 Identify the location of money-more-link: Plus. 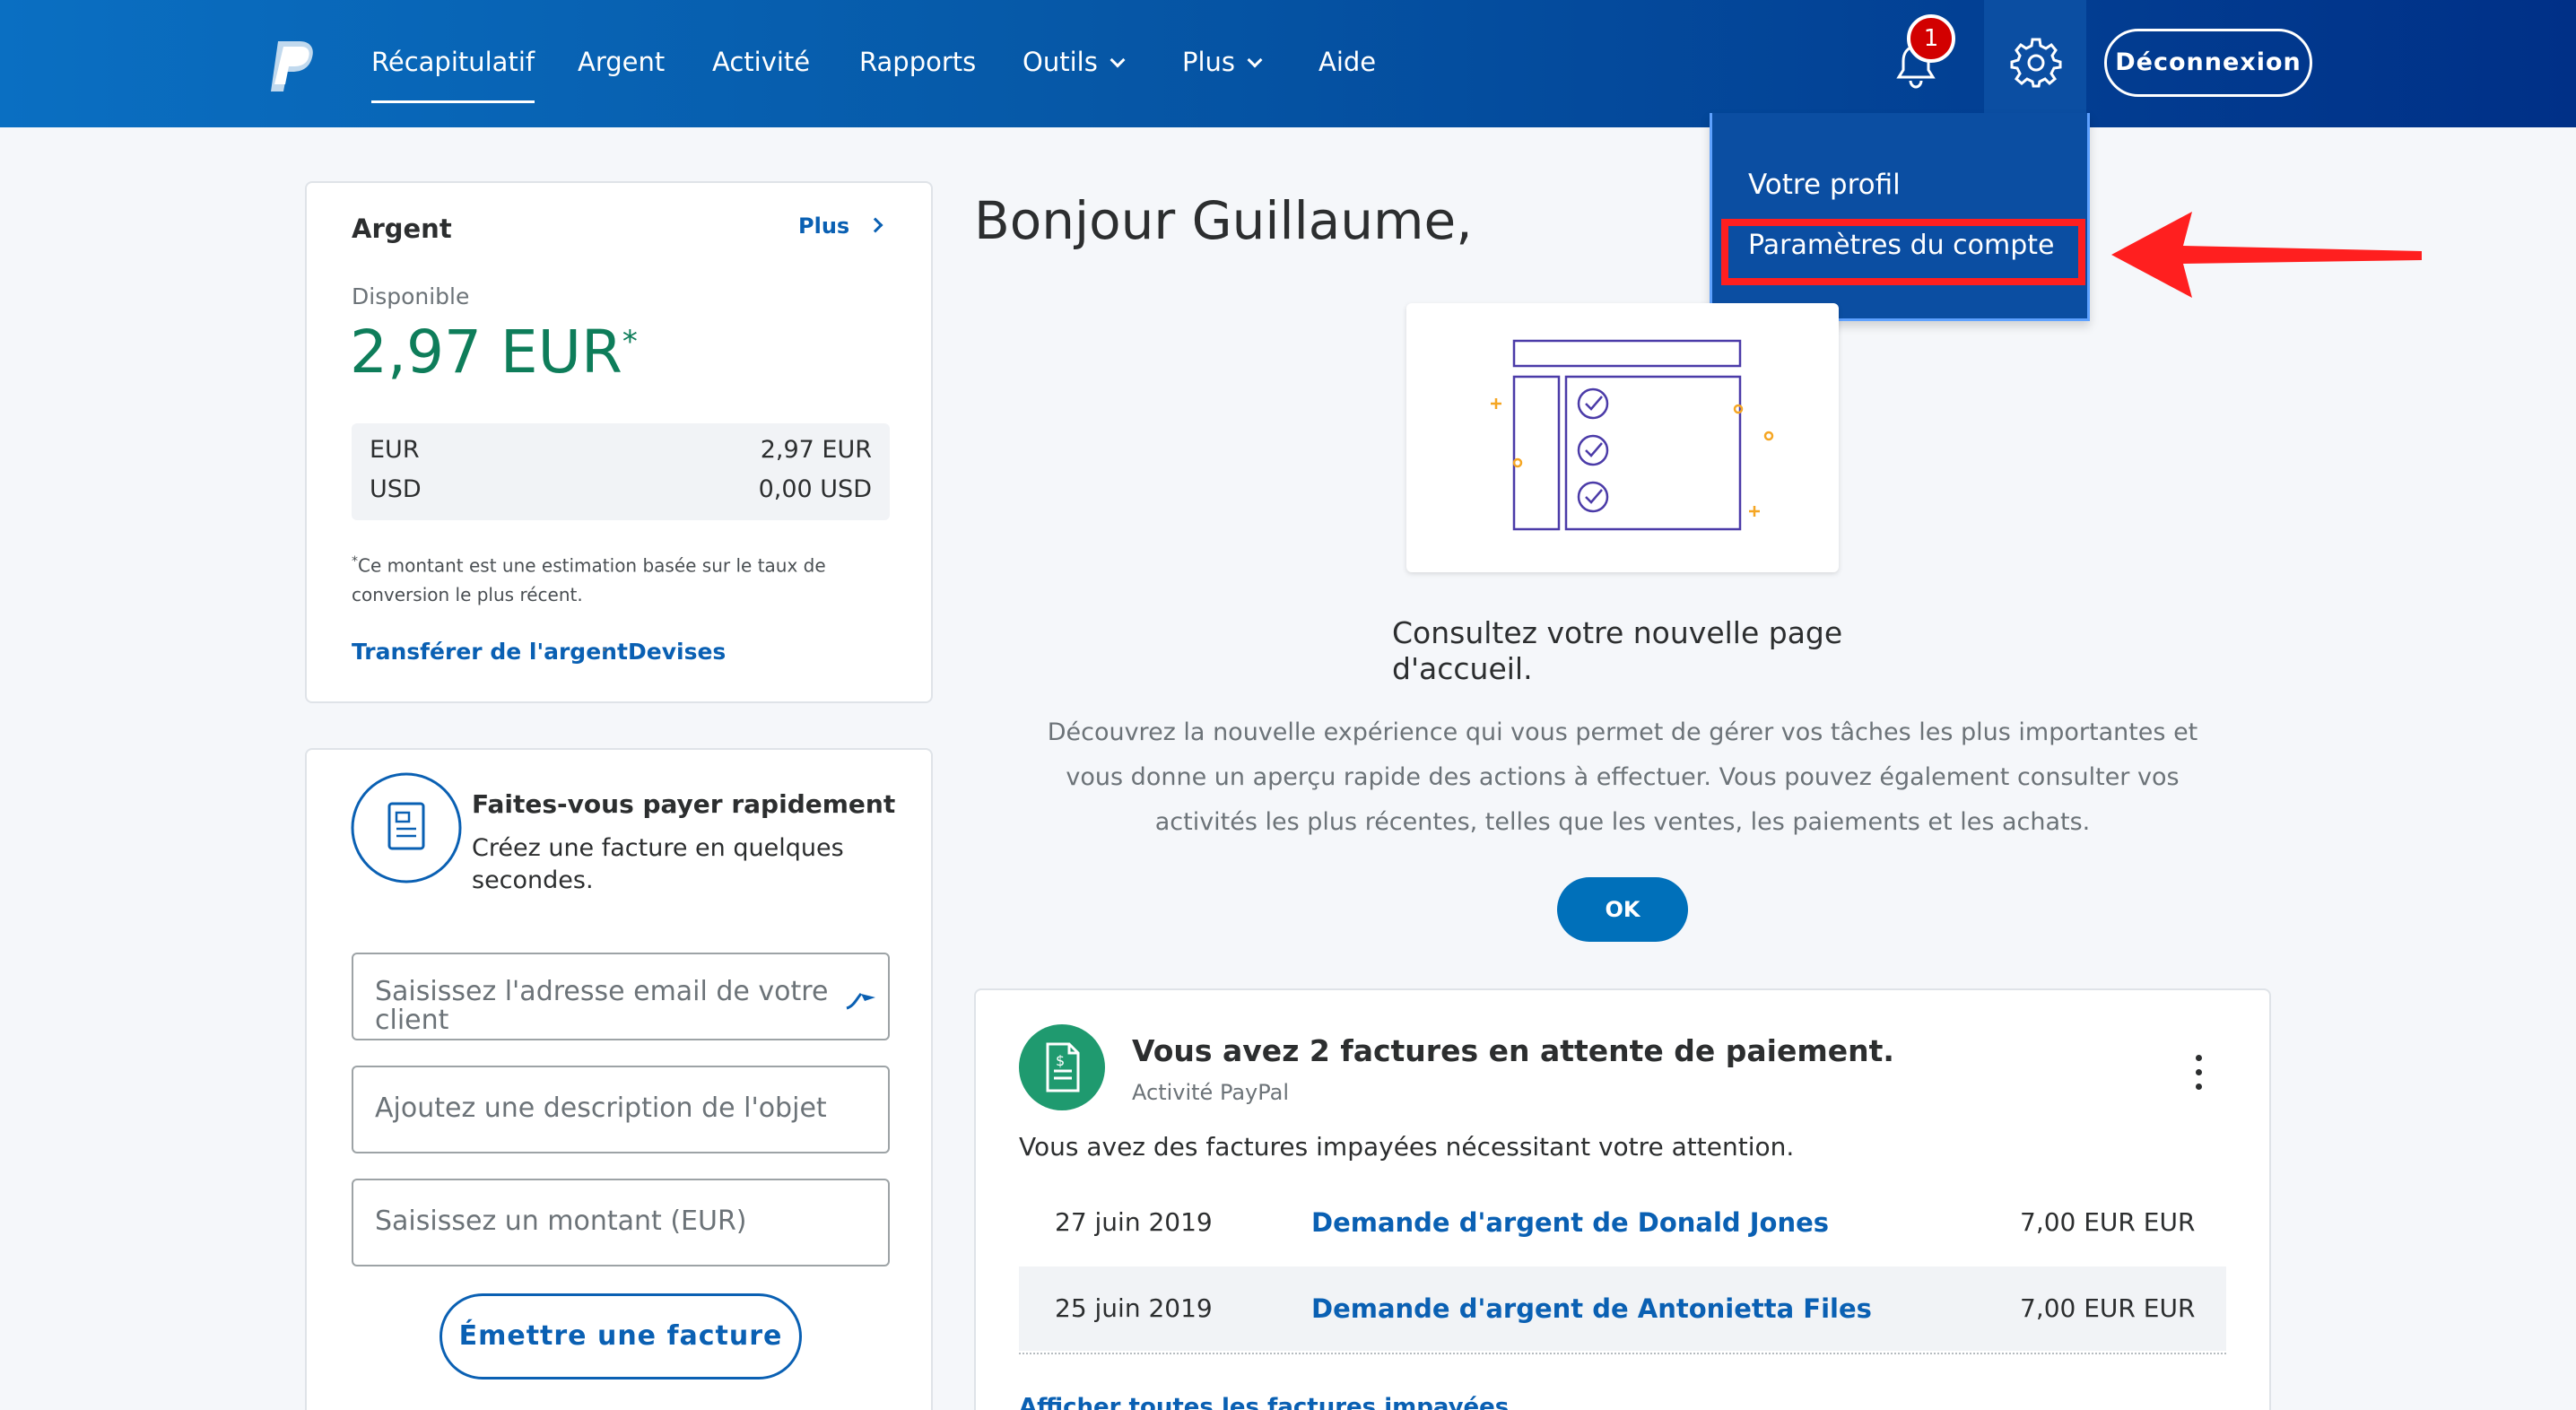
(840, 226).